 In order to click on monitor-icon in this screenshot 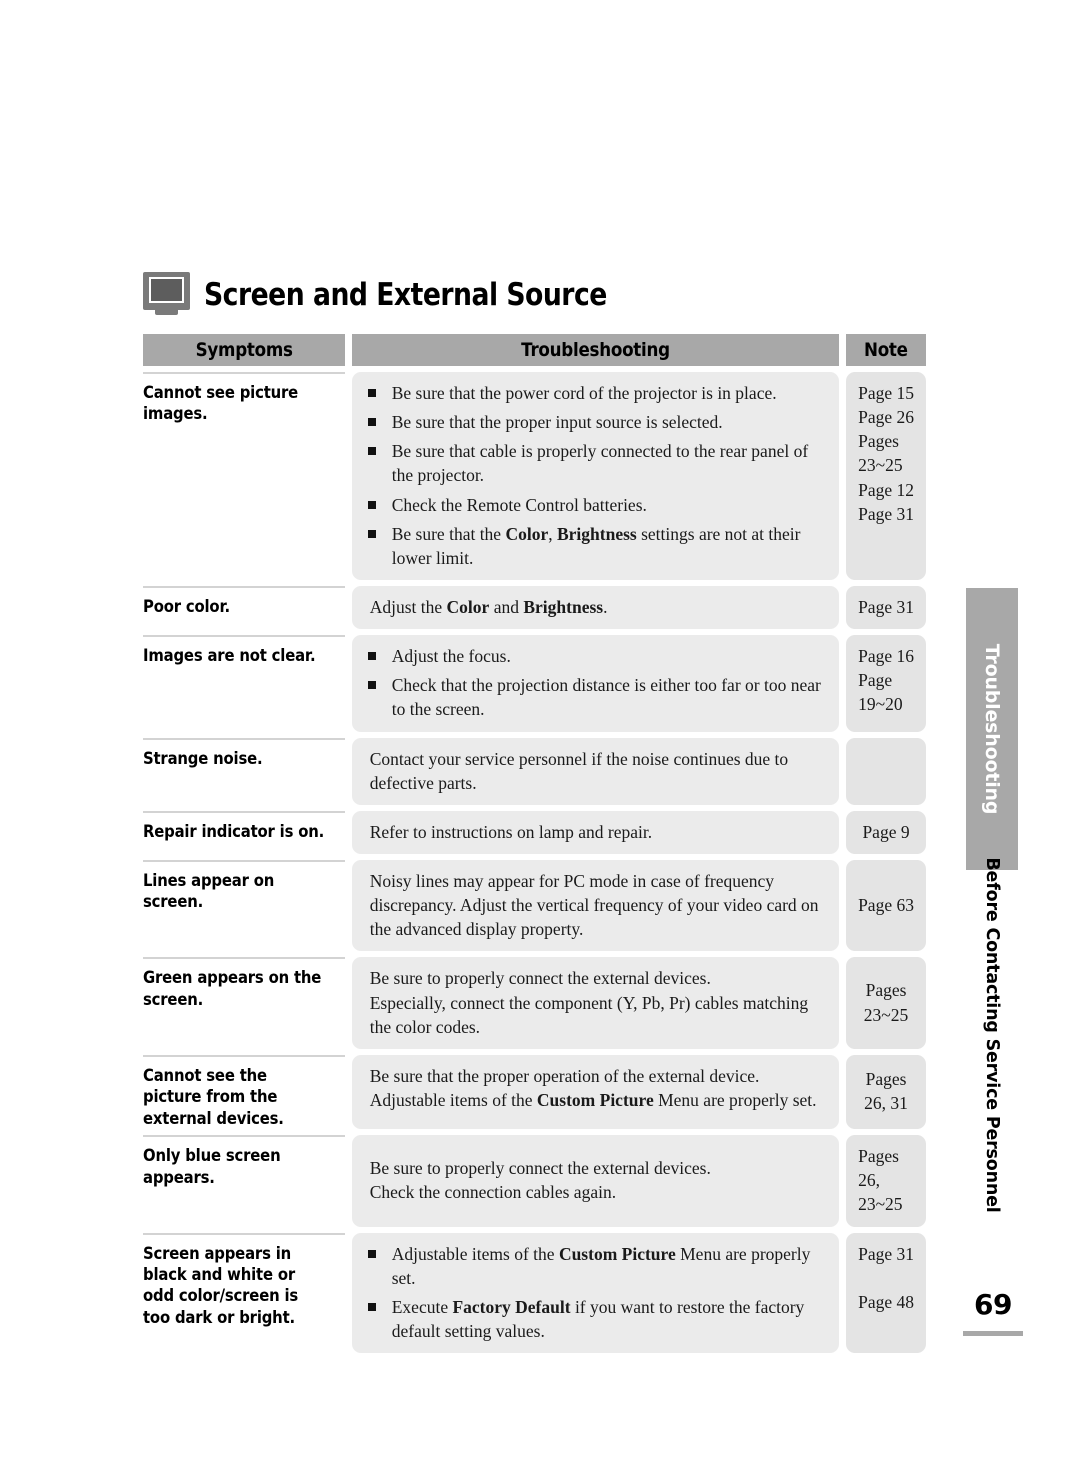, I will do `click(166, 294)`.